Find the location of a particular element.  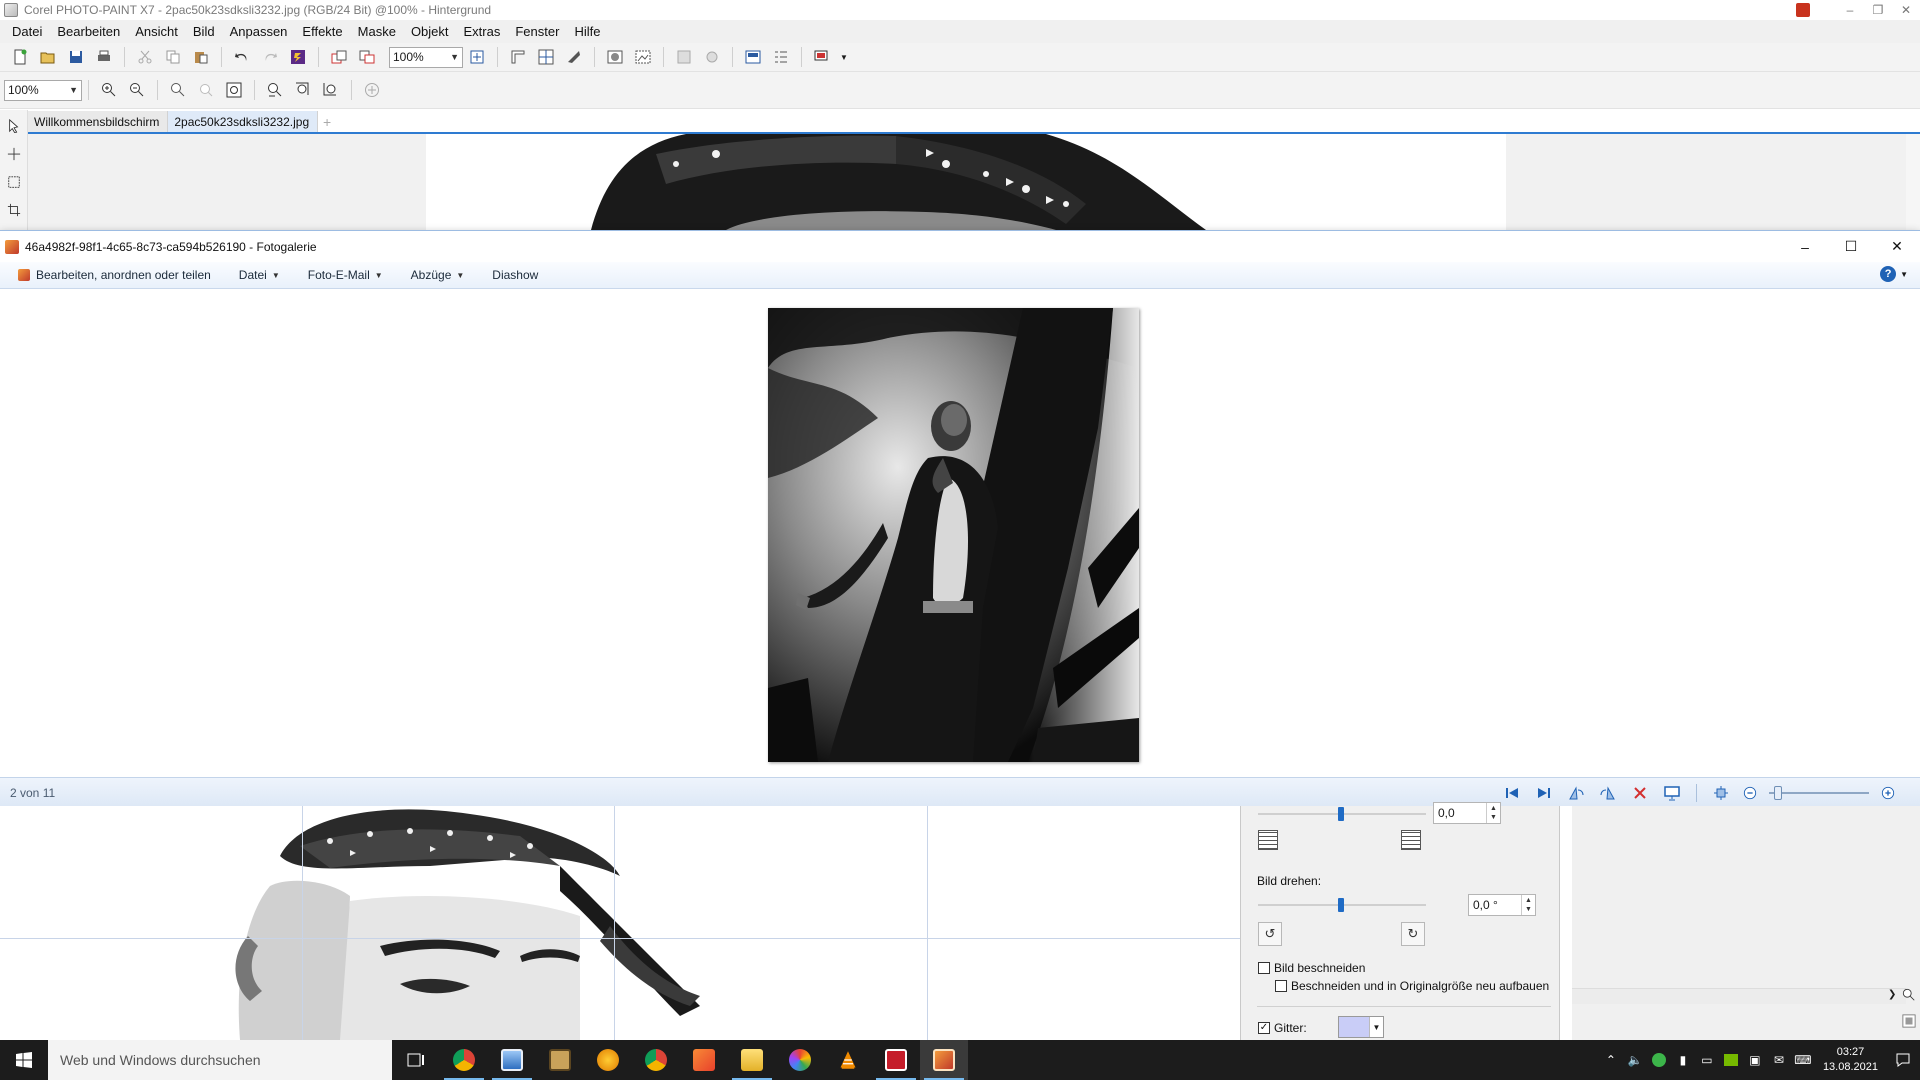

copy-icon is located at coordinates (173, 57).